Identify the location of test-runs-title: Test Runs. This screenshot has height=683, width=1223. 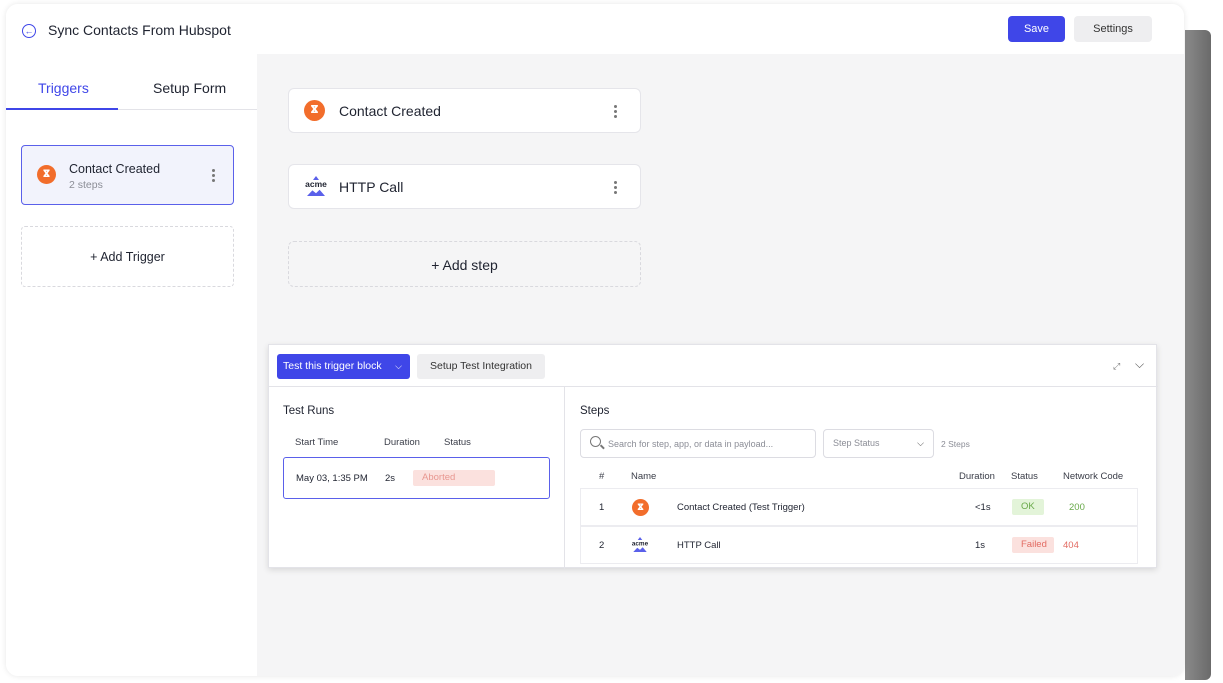
(309, 411).